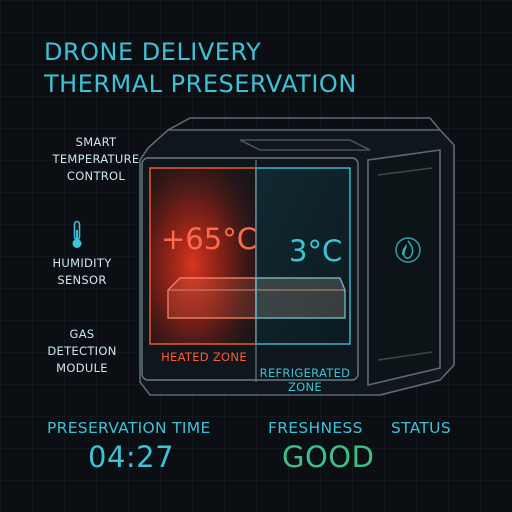  What do you see at coordinates (129, 428) in the screenshot?
I see `preservation-time-label: PRESERVATION TIME` at bounding box center [129, 428].